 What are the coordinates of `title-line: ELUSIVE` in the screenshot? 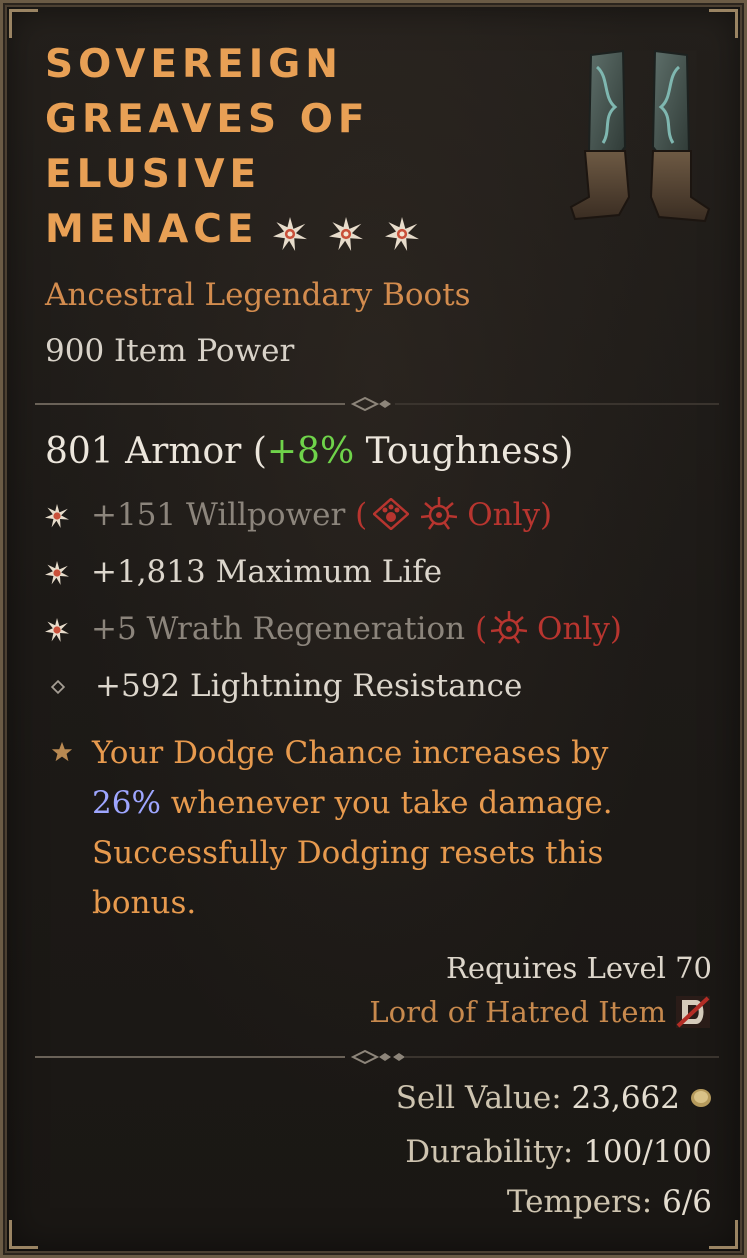 It's located at (153, 174).